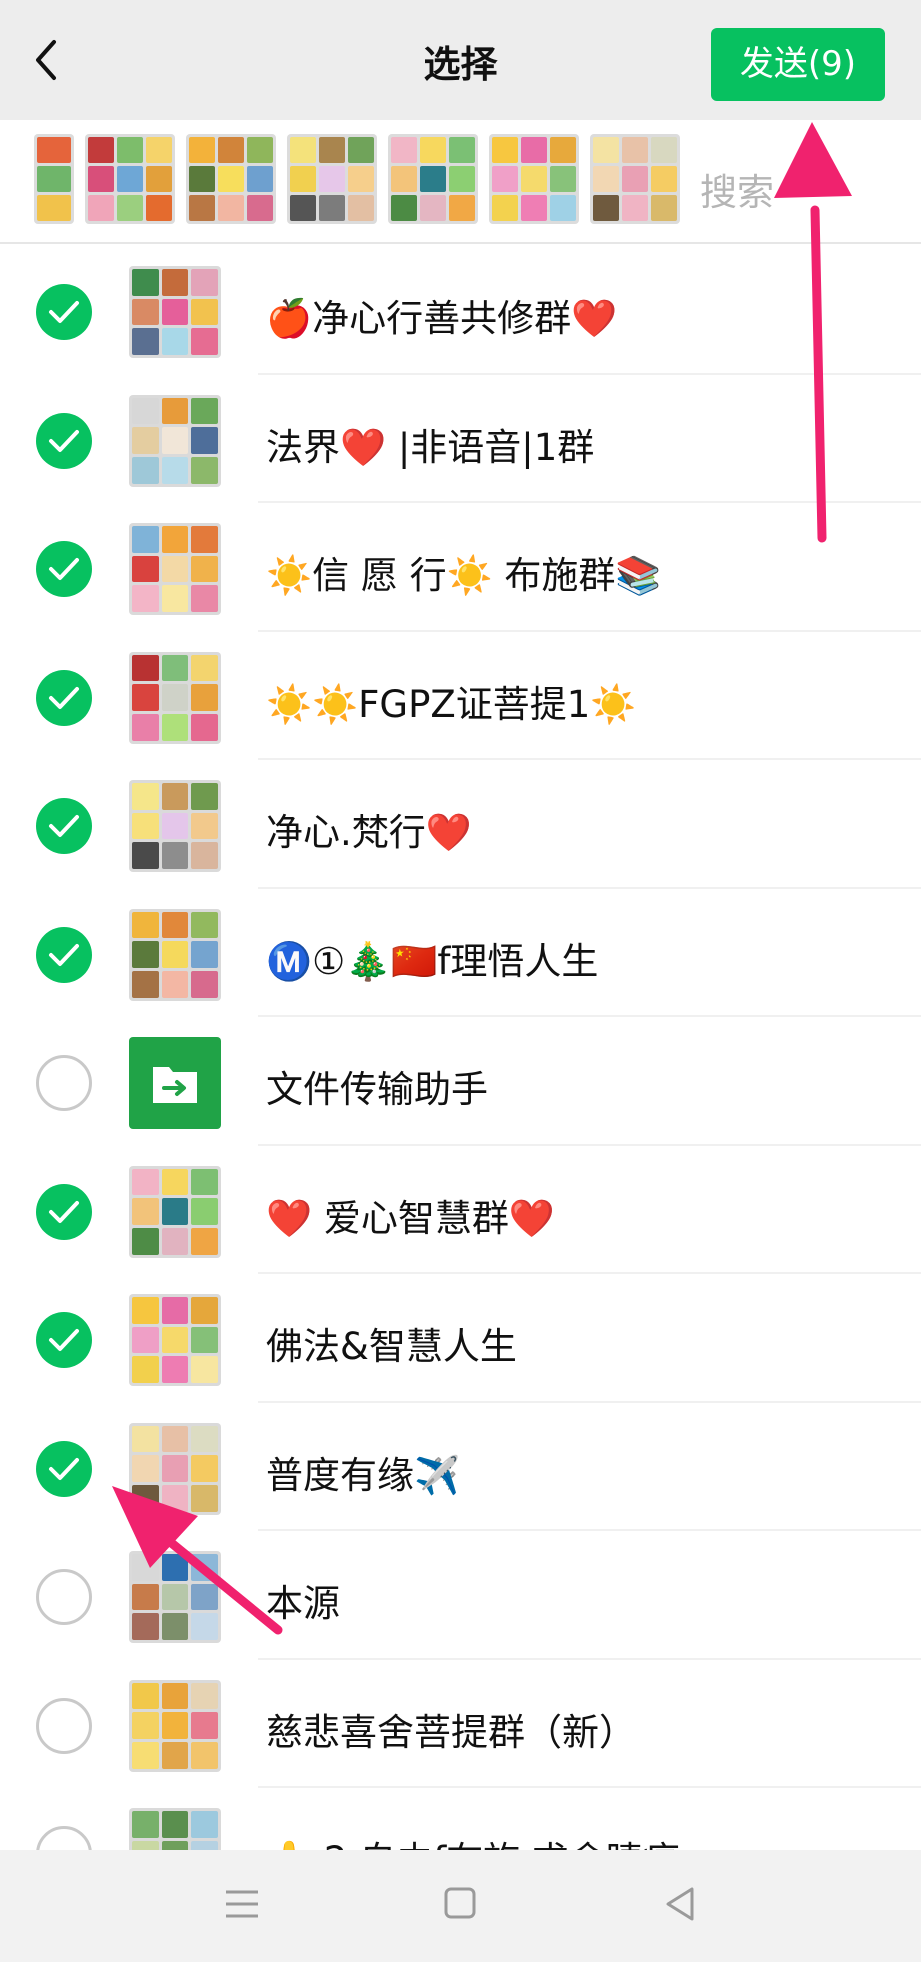 The height and width of the screenshot is (1962, 921). I want to click on top-bar: 选择 发送(9), so click(460, 60).